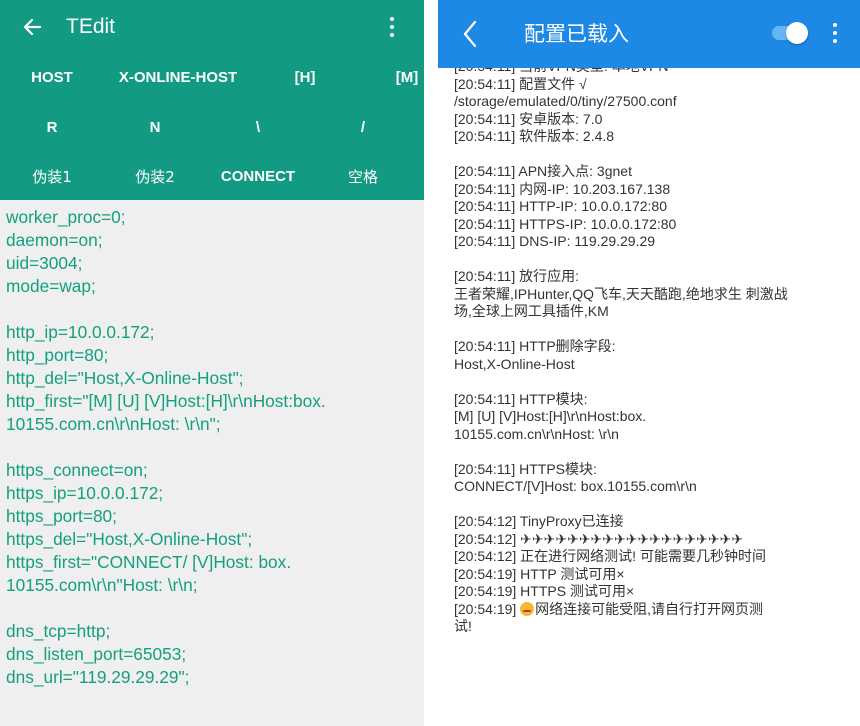 The width and height of the screenshot is (860, 726). Describe the element at coordinates (470, 34) in the screenshot. I see `chevron-left-icon` at that location.